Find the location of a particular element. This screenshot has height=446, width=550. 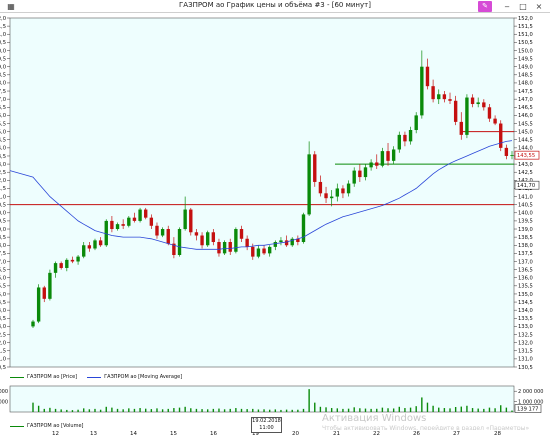

y-tick-label: 148,5 is located at coordinates (3, 76).